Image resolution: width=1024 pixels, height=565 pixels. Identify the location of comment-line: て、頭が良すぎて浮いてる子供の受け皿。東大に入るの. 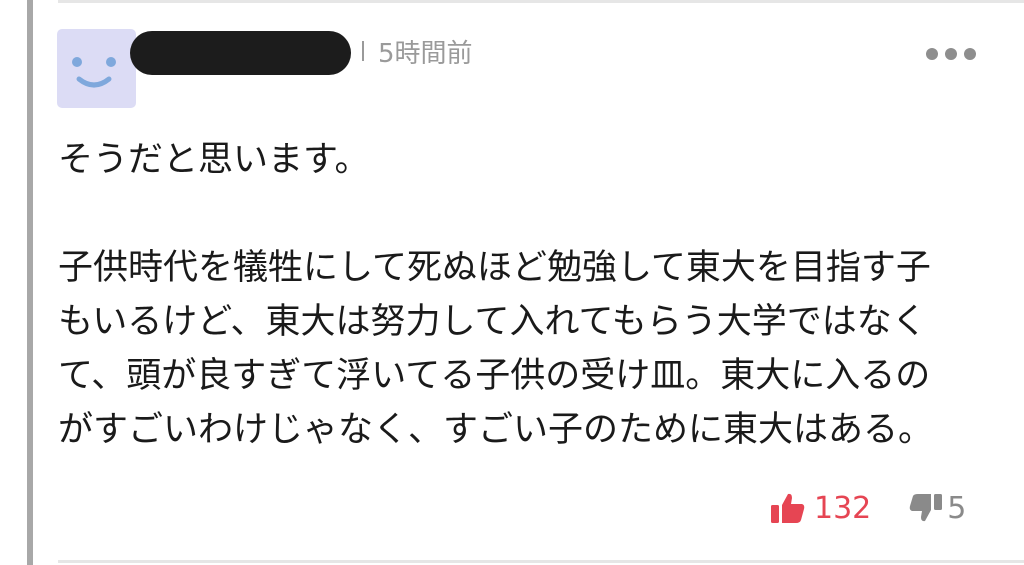
(494, 376).